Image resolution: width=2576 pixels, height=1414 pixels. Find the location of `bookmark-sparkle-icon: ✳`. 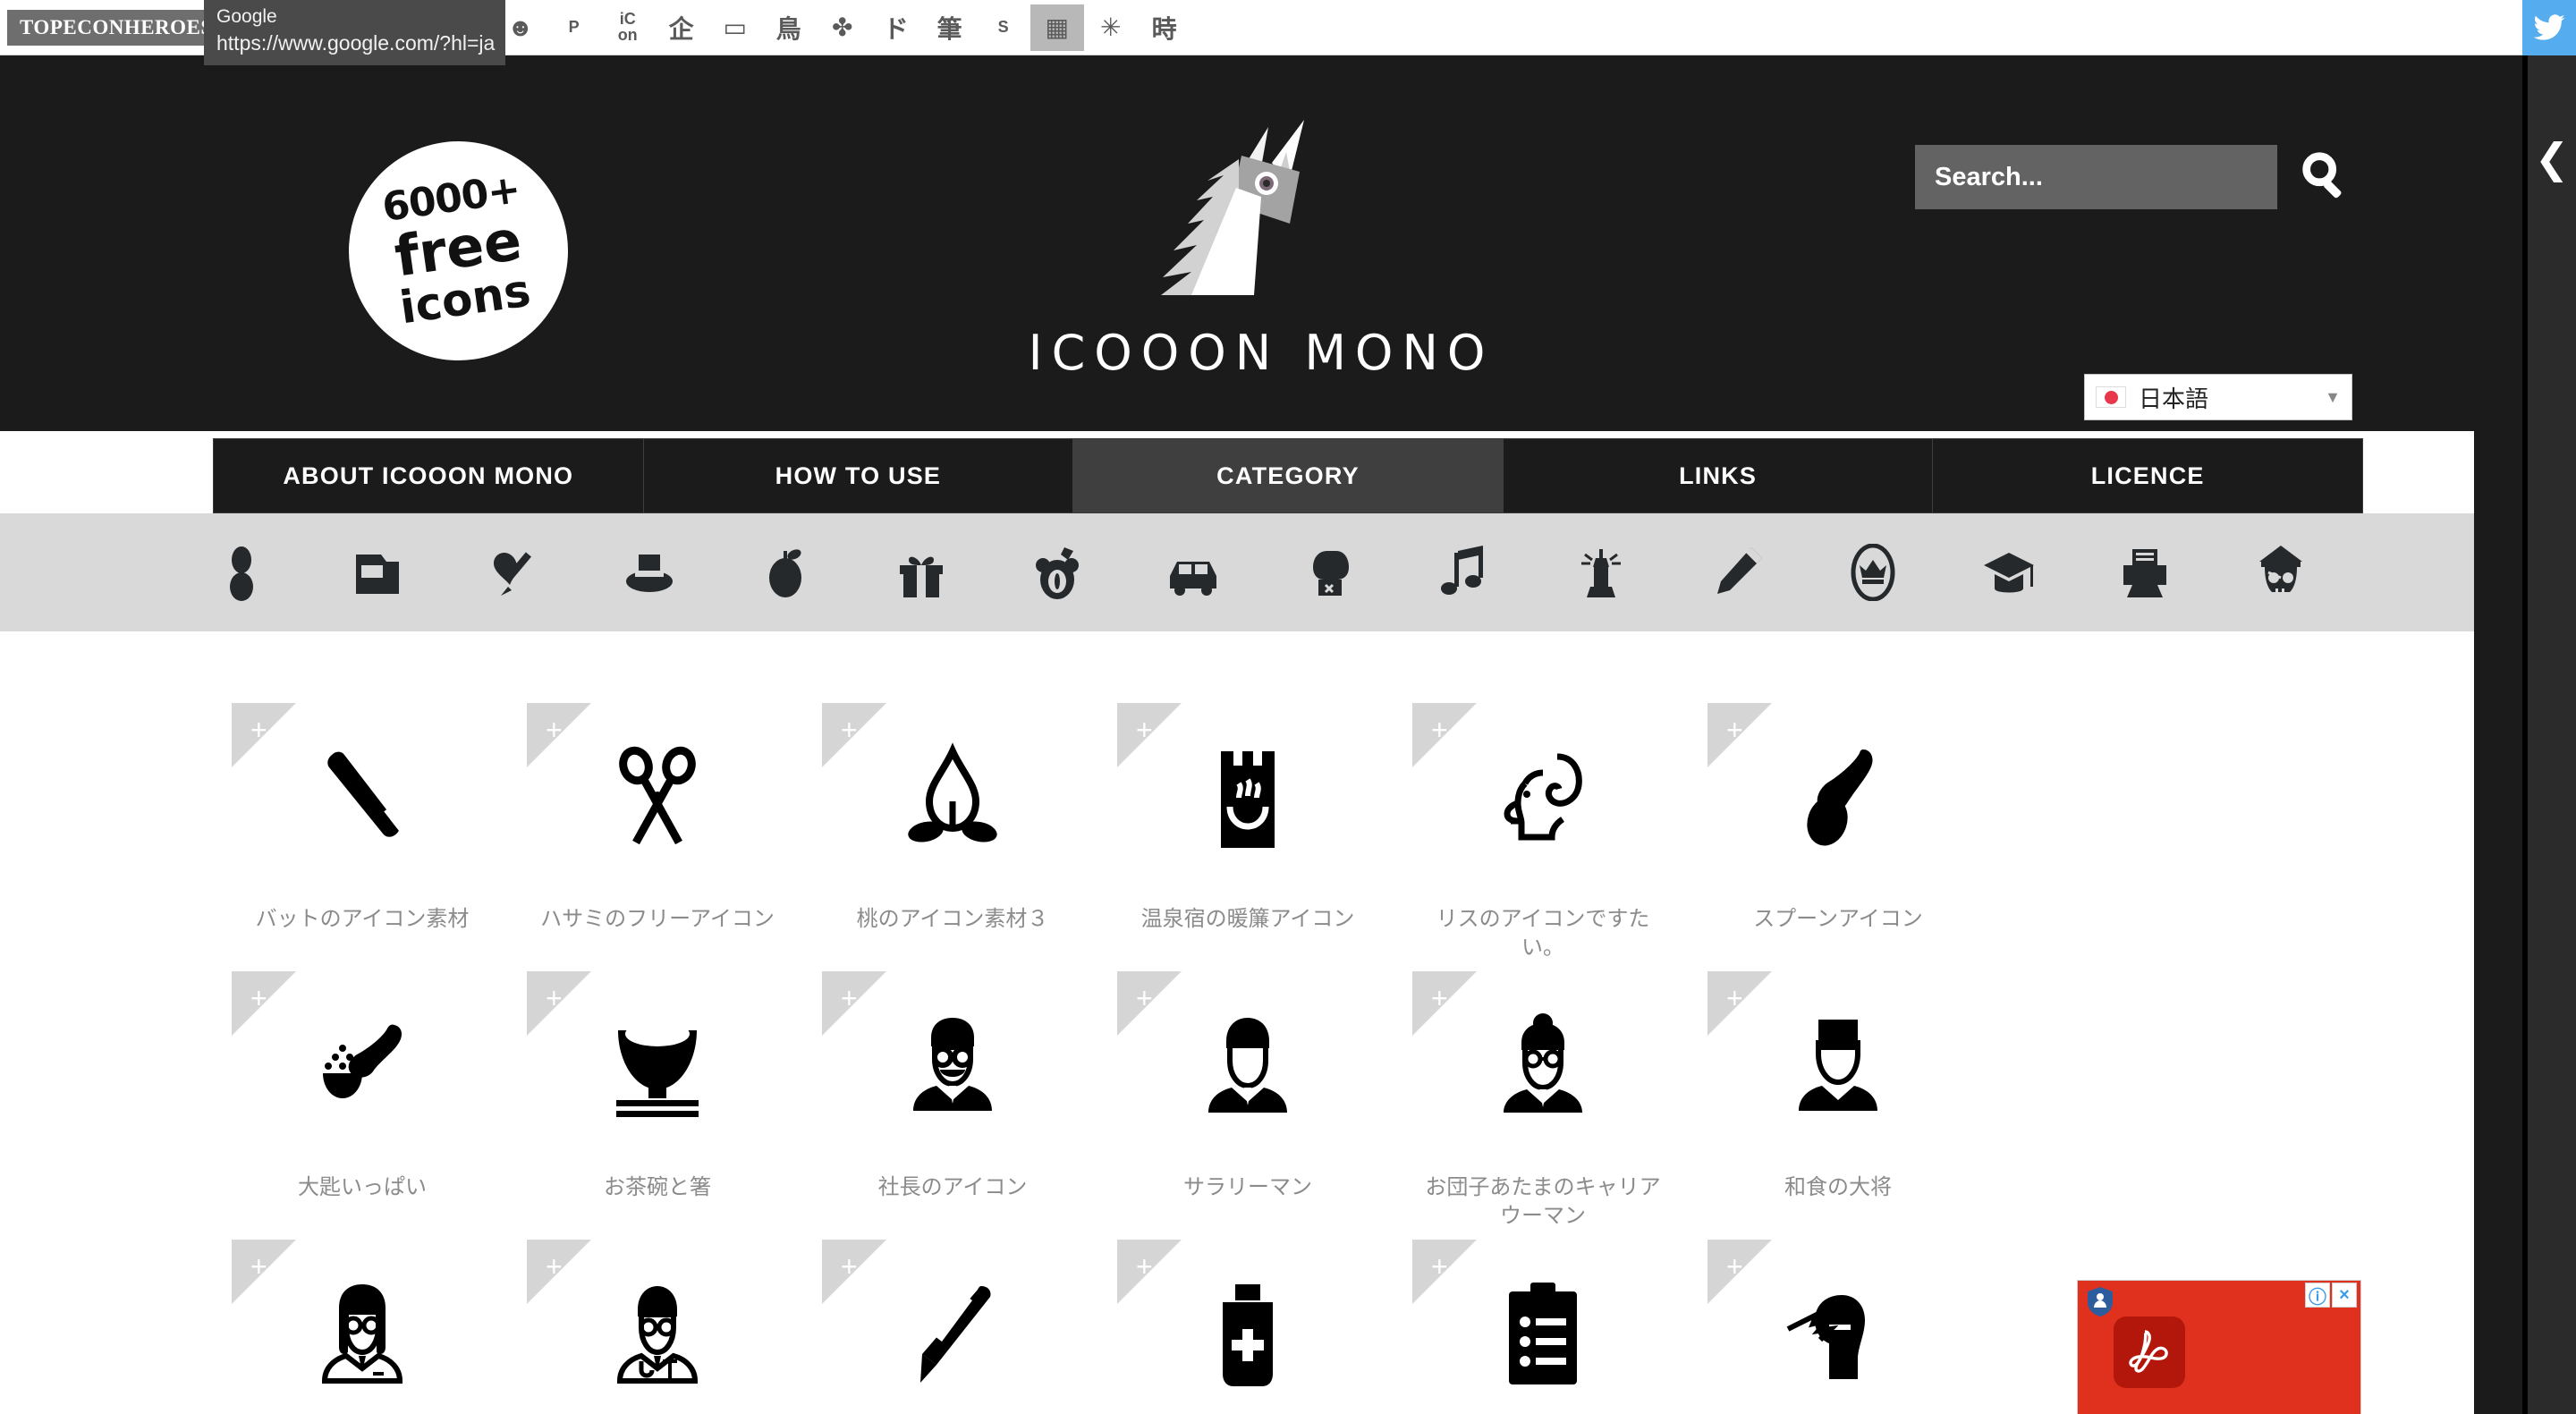

bookmark-sparkle-icon: ✳ is located at coordinates (1111, 27).